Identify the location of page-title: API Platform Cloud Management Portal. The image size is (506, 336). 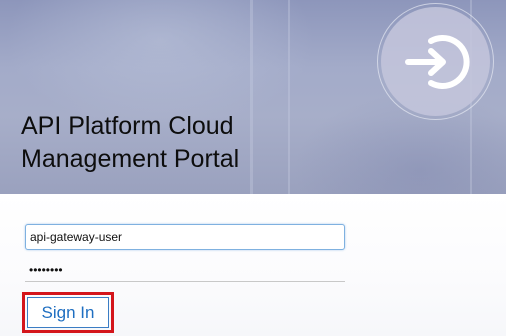
(130, 143).